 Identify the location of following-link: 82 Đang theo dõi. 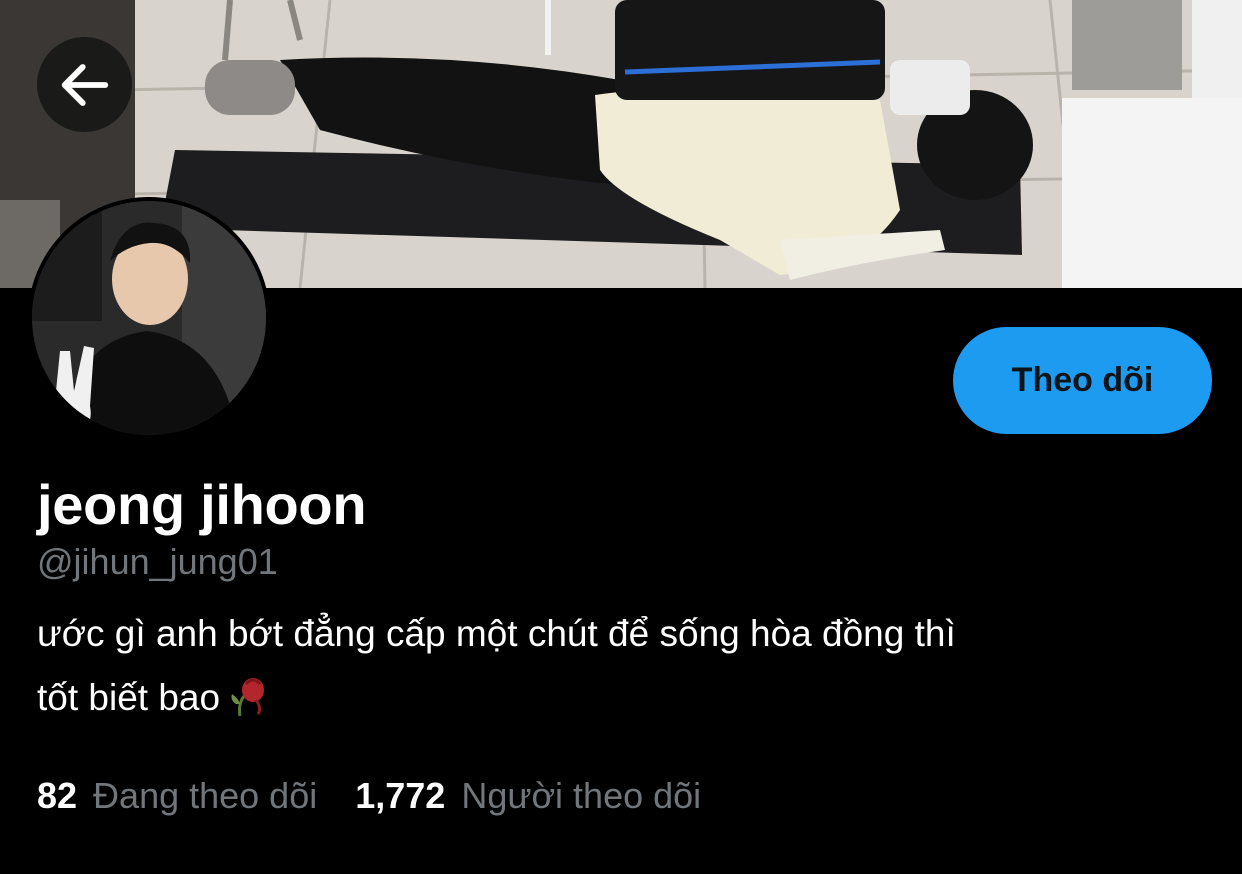
(177, 796).